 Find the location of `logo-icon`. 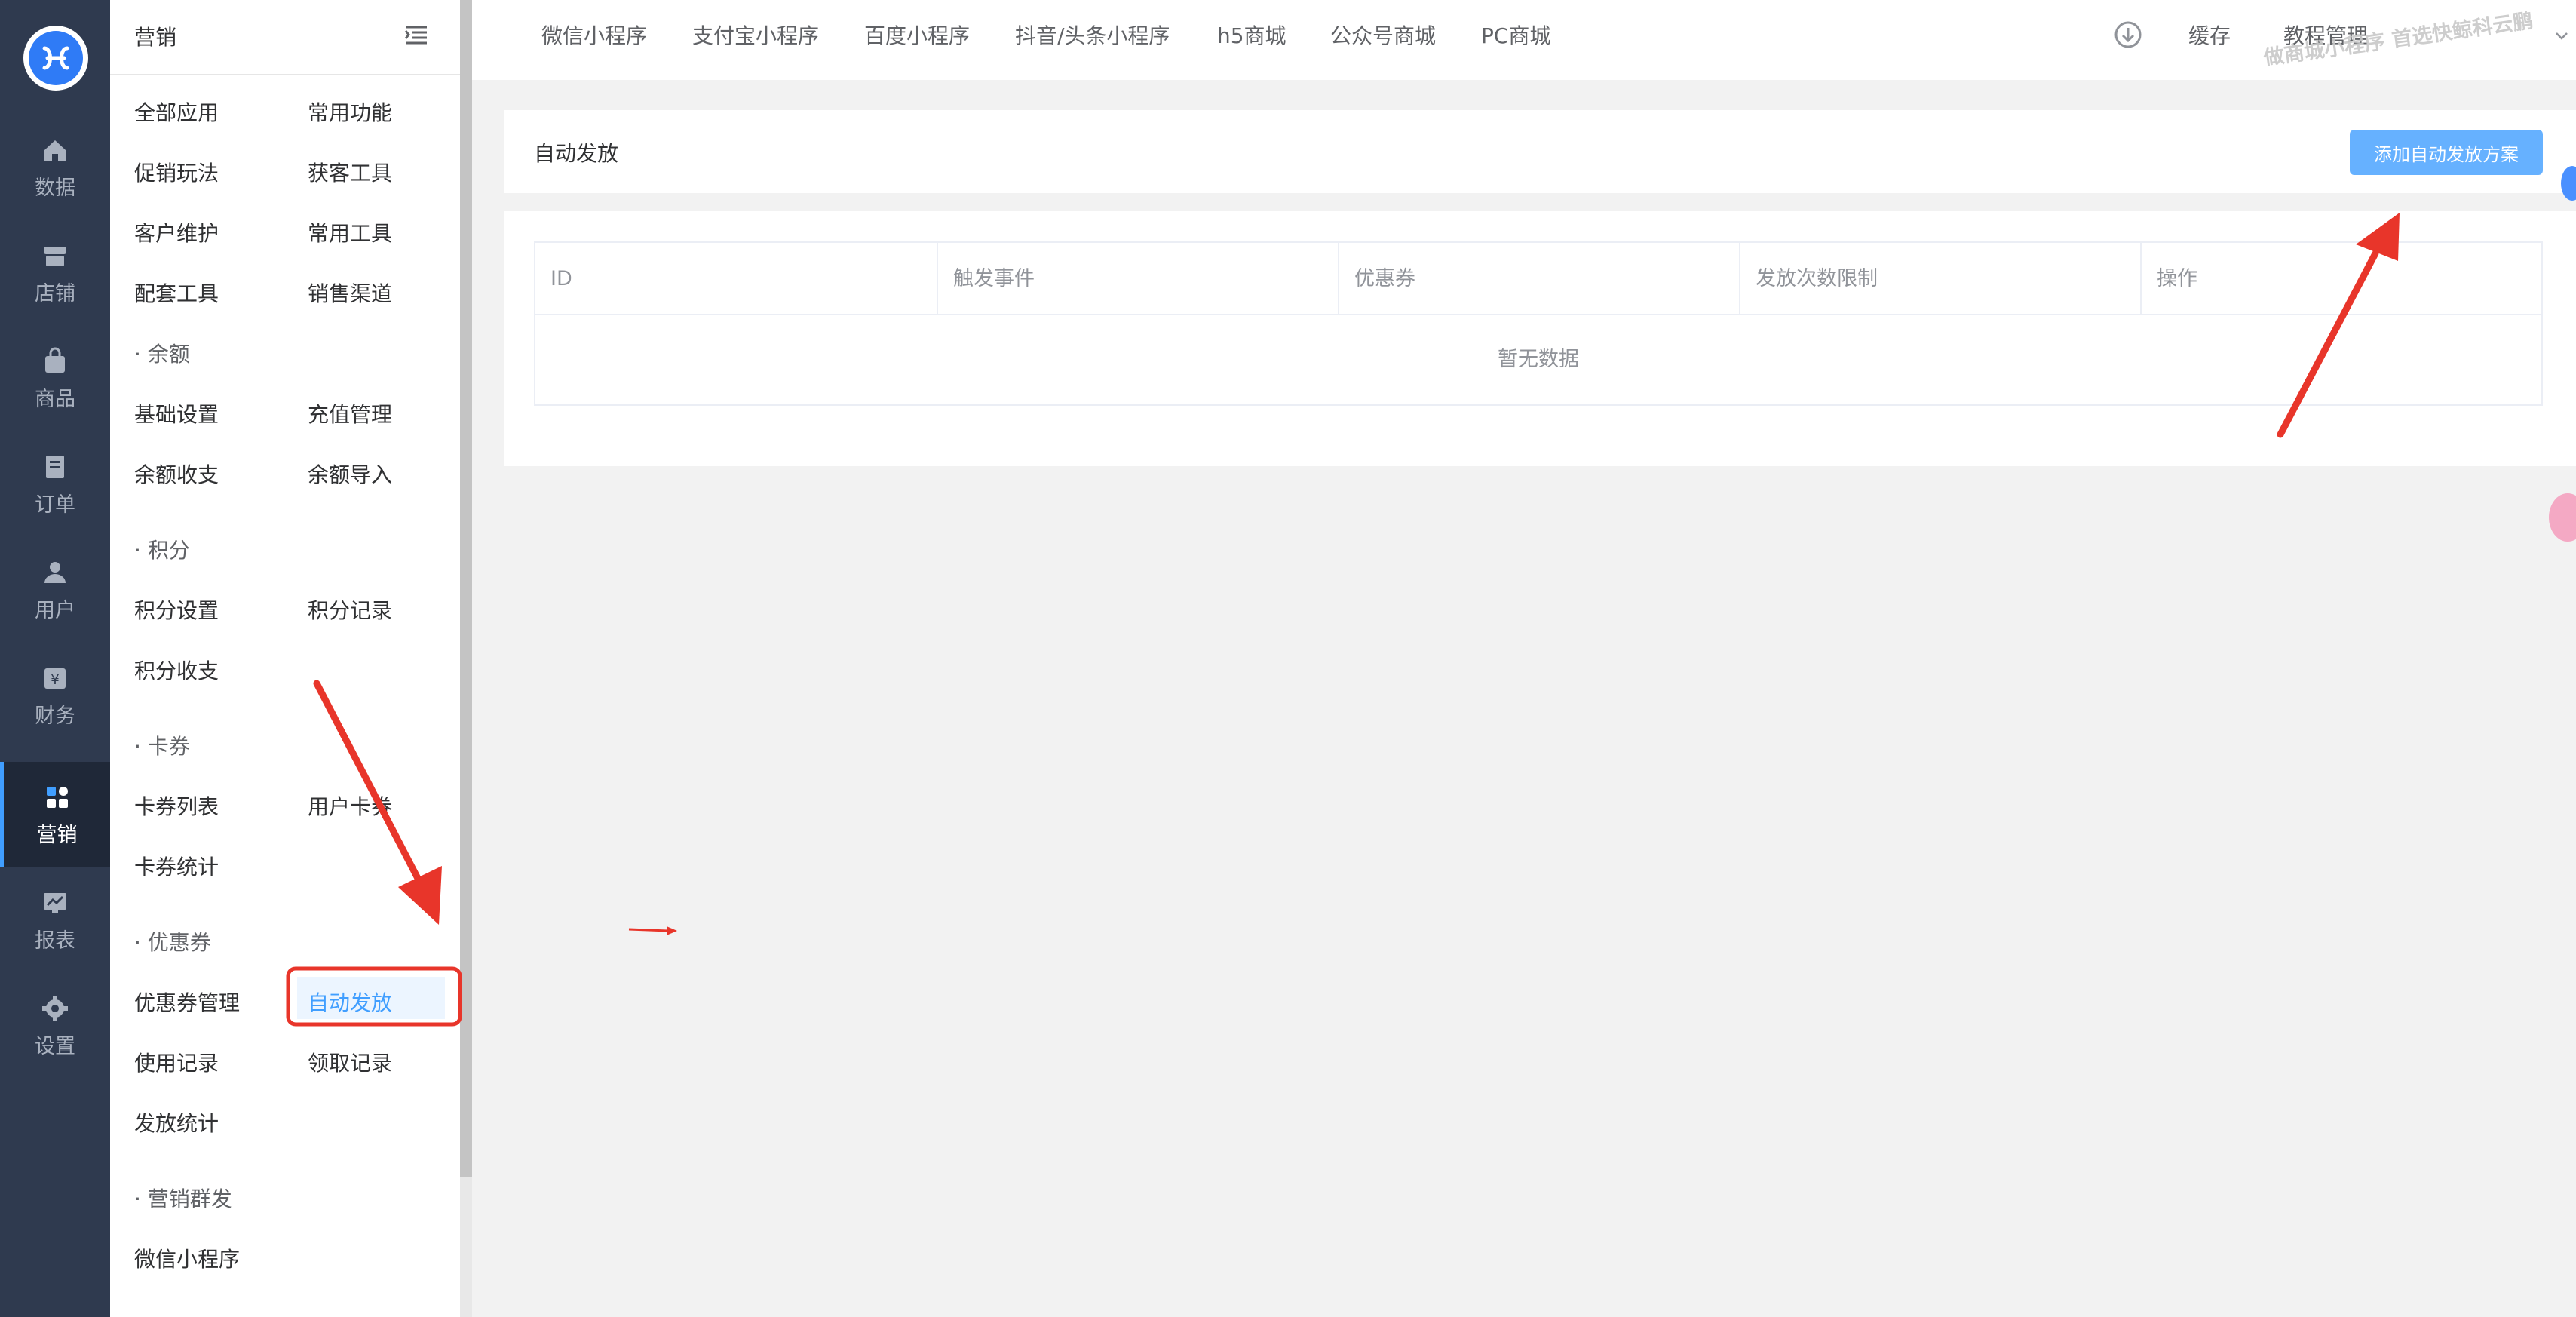

logo-icon is located at coordinates (56, 58).